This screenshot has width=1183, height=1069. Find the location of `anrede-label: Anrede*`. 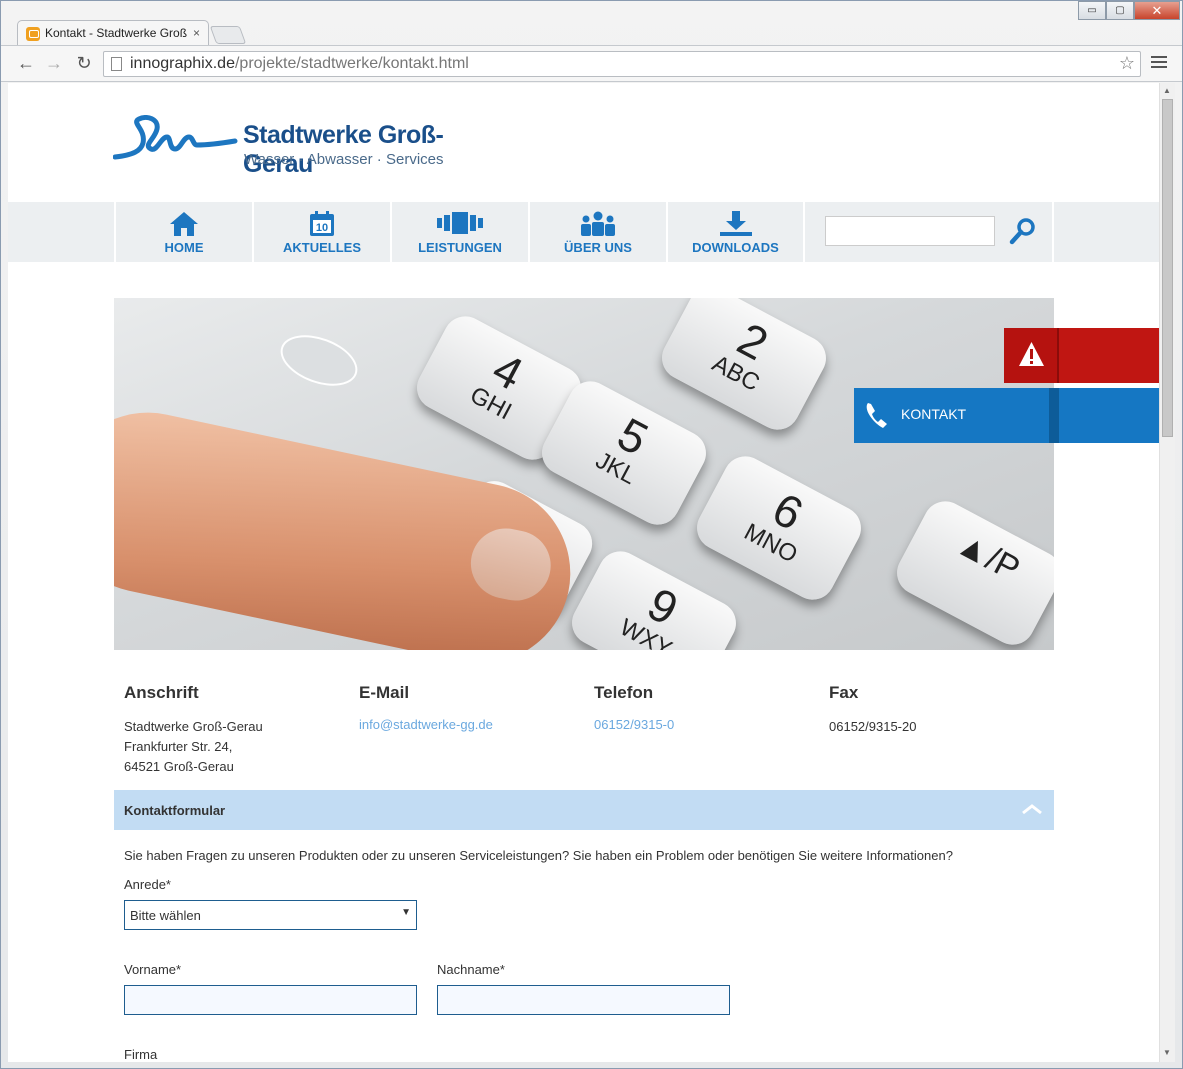

anrede-label: Anrede* is located at coordinates (147, 884).